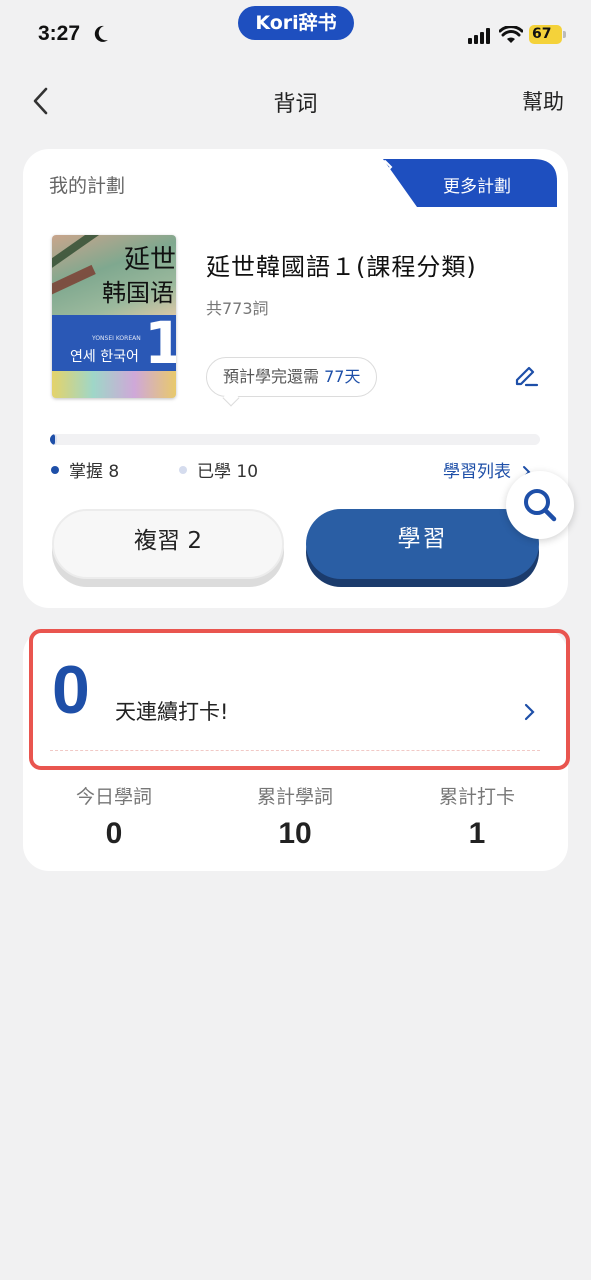  What do you see at coordinates (295, 816) in the screenshot?
I see `stat-total-words: 累計學詞 10` at bounding box center [295, 816].